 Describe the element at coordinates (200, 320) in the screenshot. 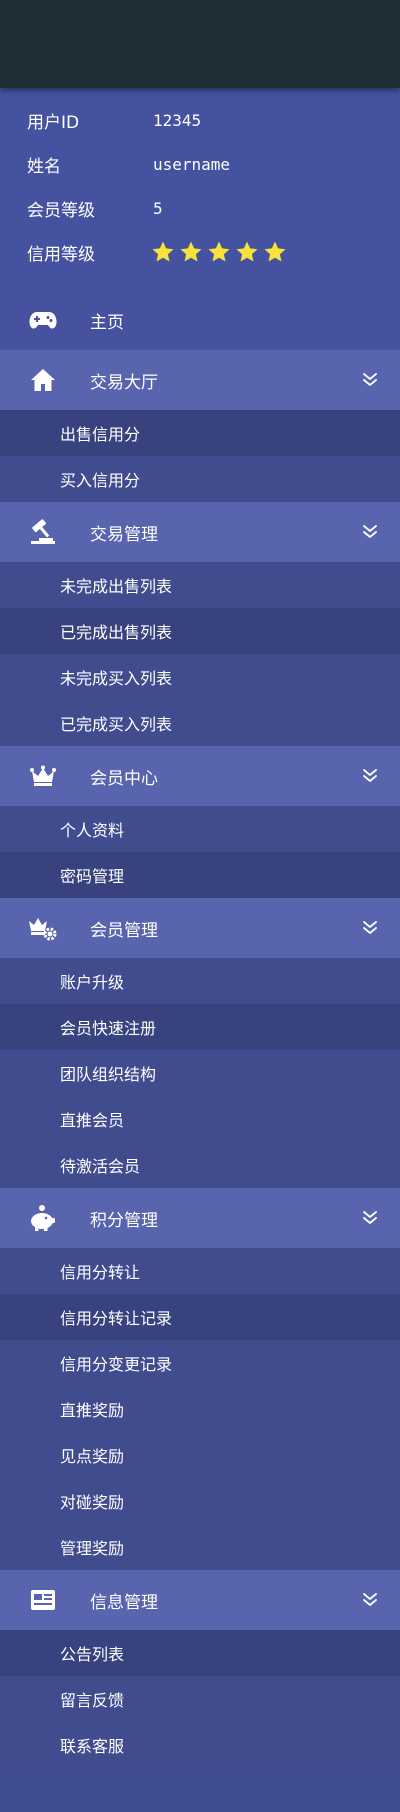

I see `menu-item-home: 主页` at that location.